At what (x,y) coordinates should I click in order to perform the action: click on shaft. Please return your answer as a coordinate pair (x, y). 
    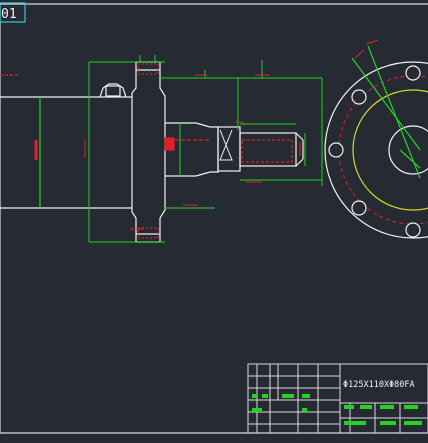
    Looking at the image, I should click on (234, 149).